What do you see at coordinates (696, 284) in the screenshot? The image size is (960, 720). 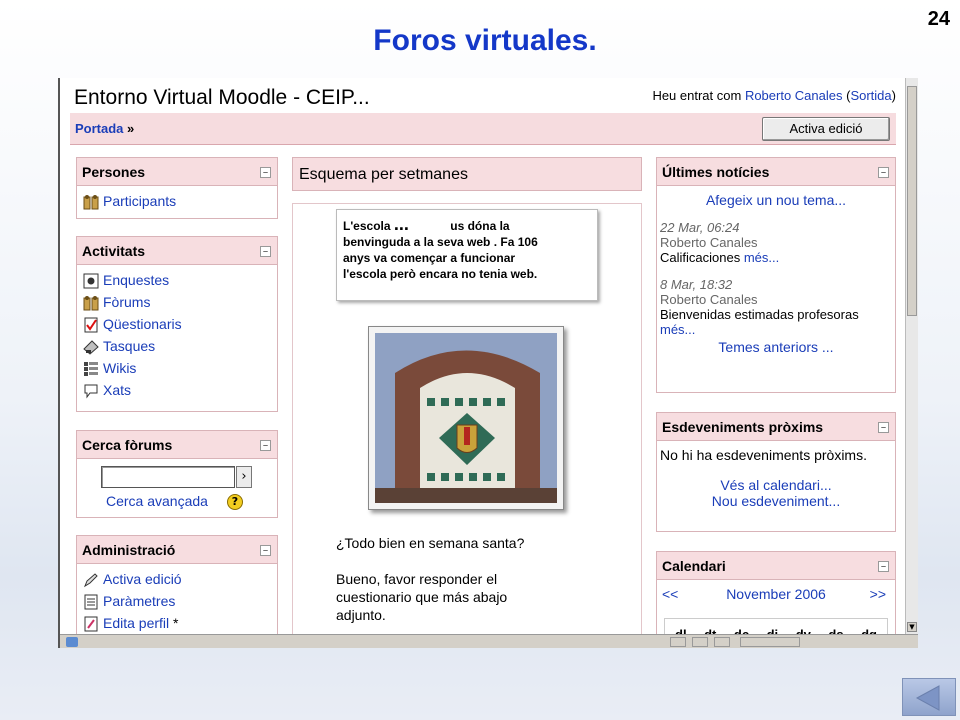 I see `news-date: 8 Mar, 18:32` at bounding box center [696, 284].